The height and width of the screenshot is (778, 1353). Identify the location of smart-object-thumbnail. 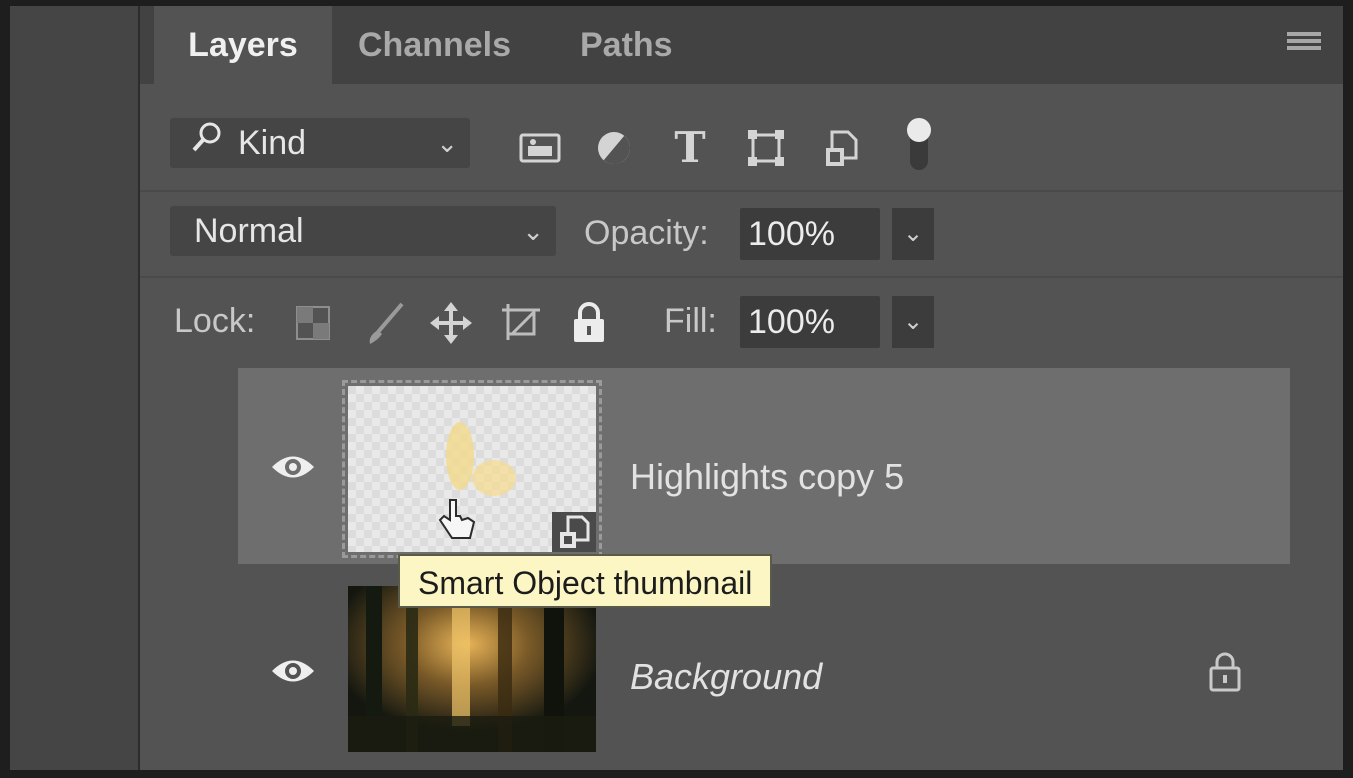
(472, 469).